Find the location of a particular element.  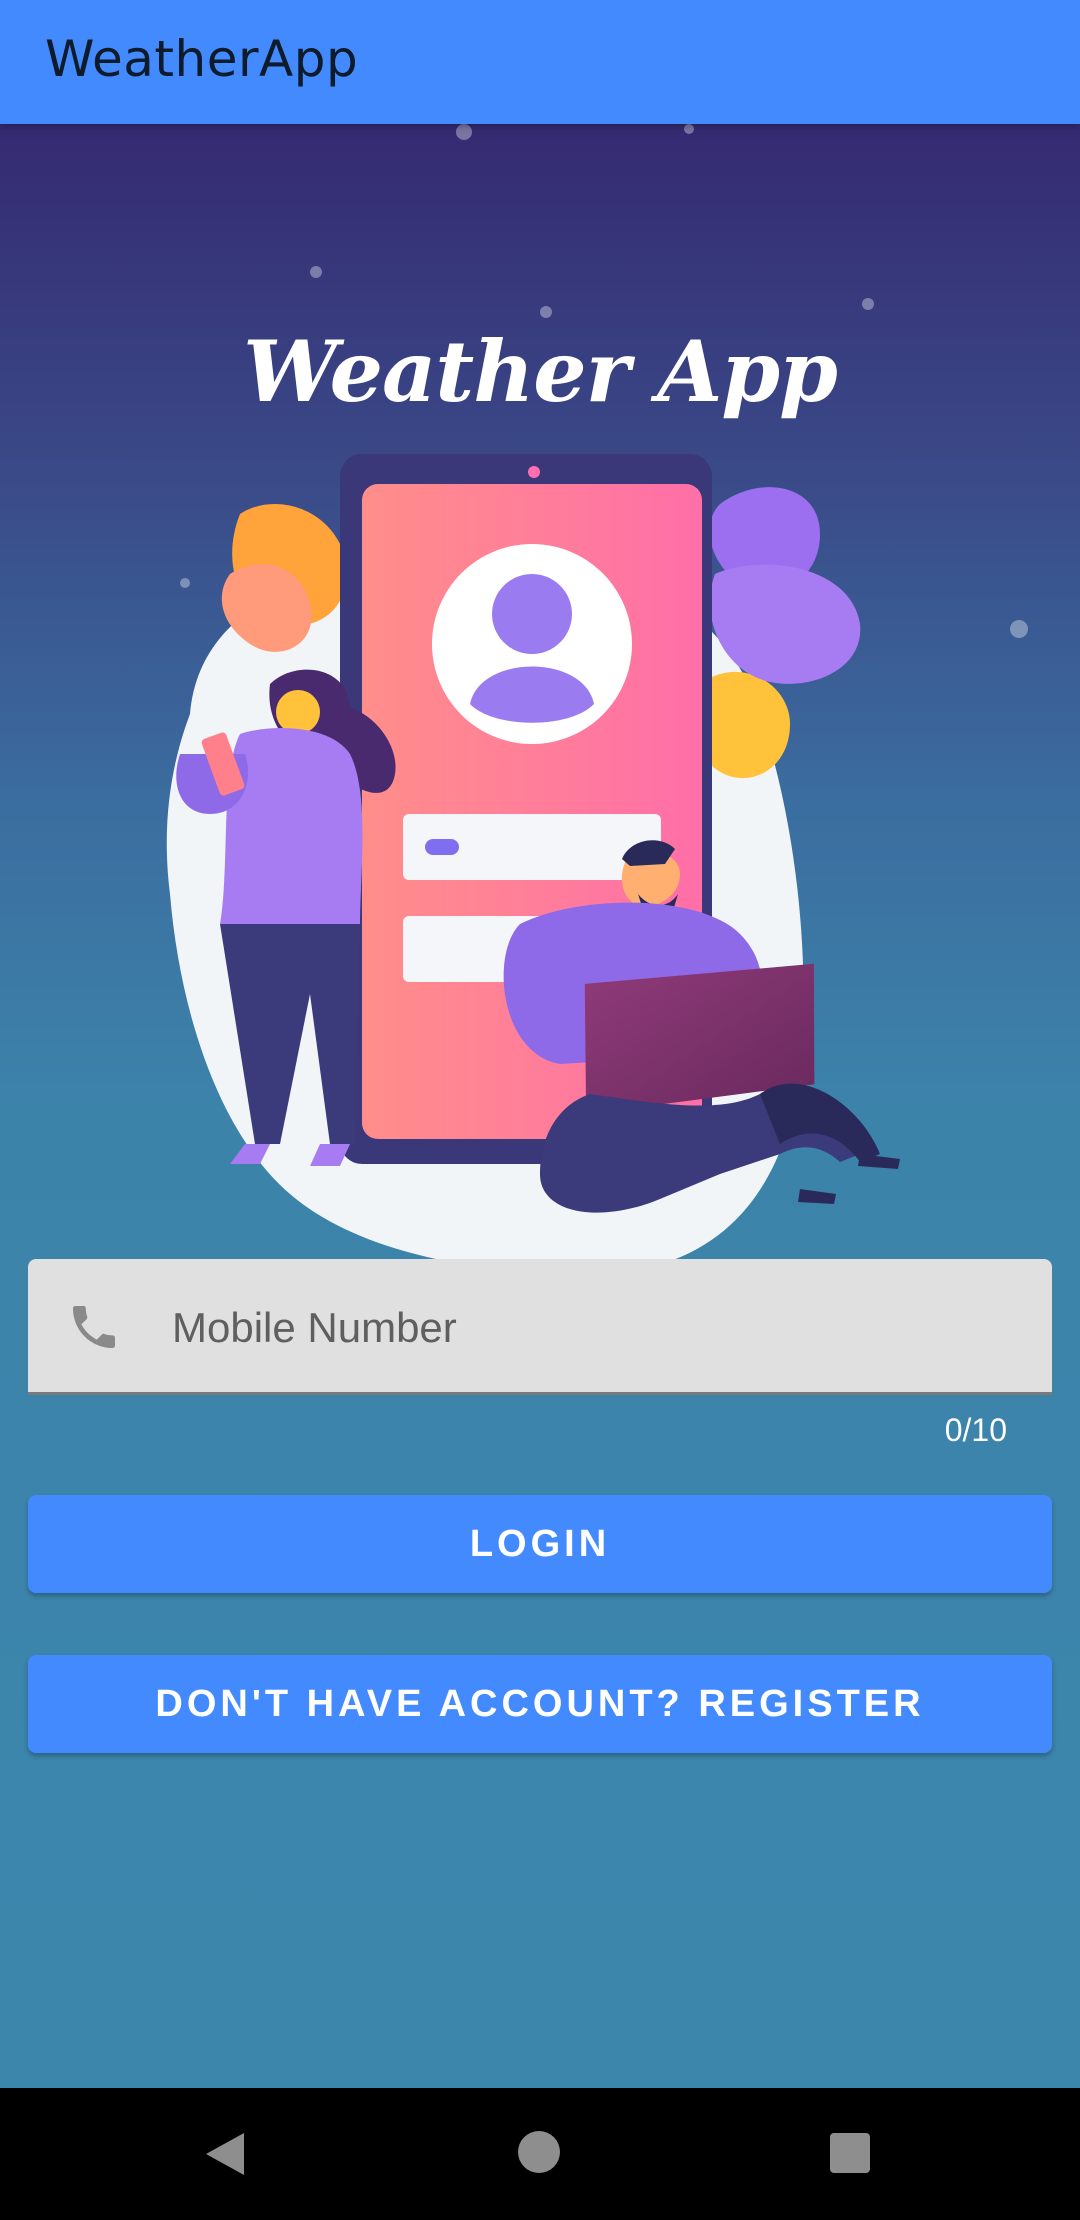

mobile-number-field is located at coordinates (540, 1327).